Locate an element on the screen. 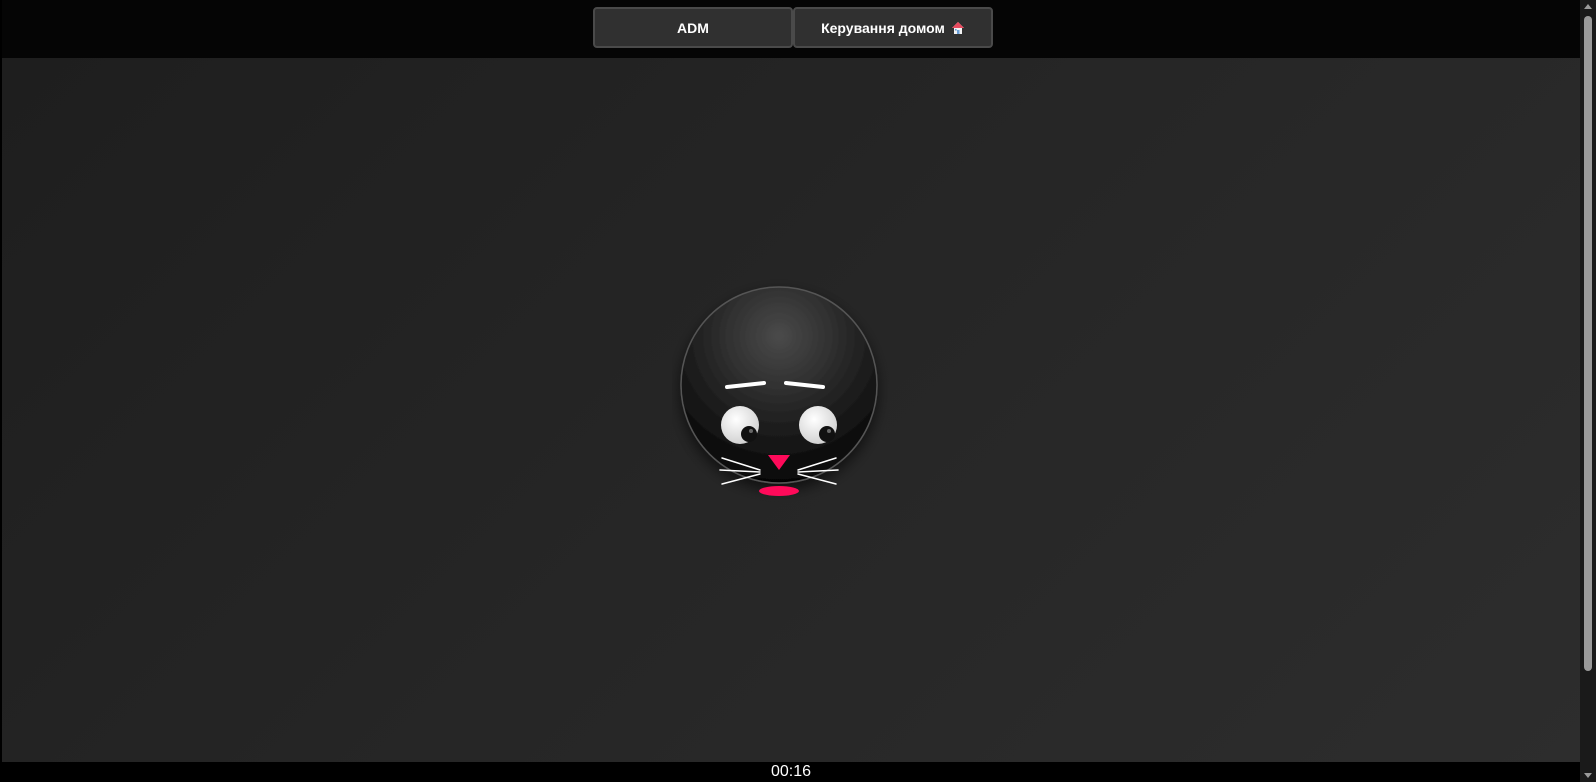  top-nav-bar: ADM Керування домом is located at coordinates (791, 29).